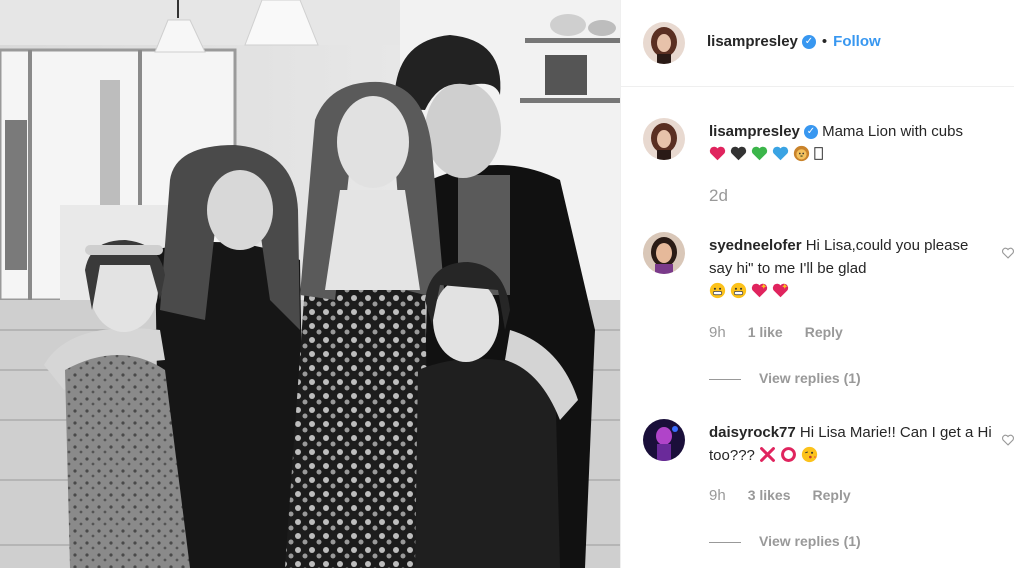  What do you see at coordinates (767, 454) in the screenshot?
I see `cross-mark-icon` at bounding box center [767, 454].